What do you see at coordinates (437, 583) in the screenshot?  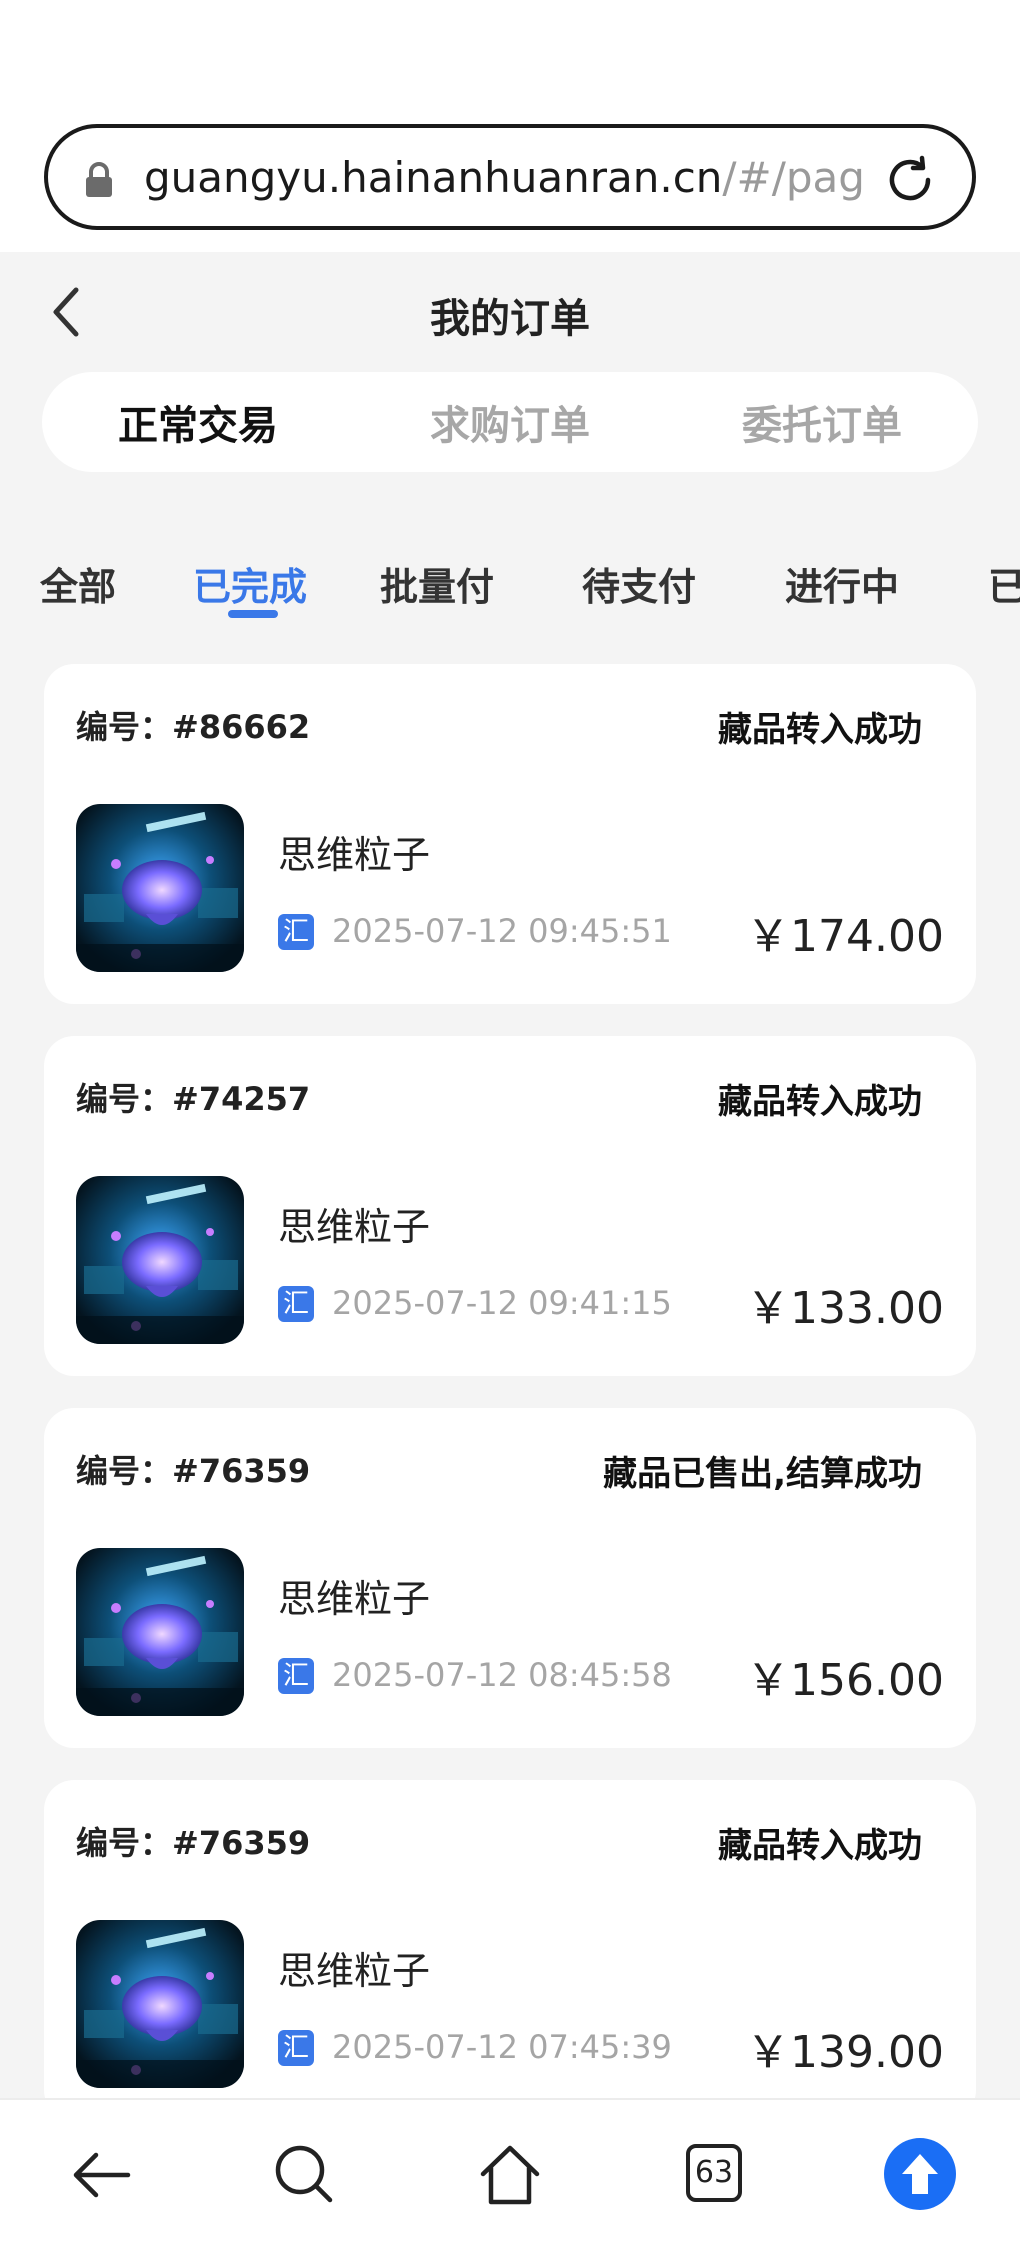 I see `tab-batch-pay: 批量付` at bounding box center [437, 583].